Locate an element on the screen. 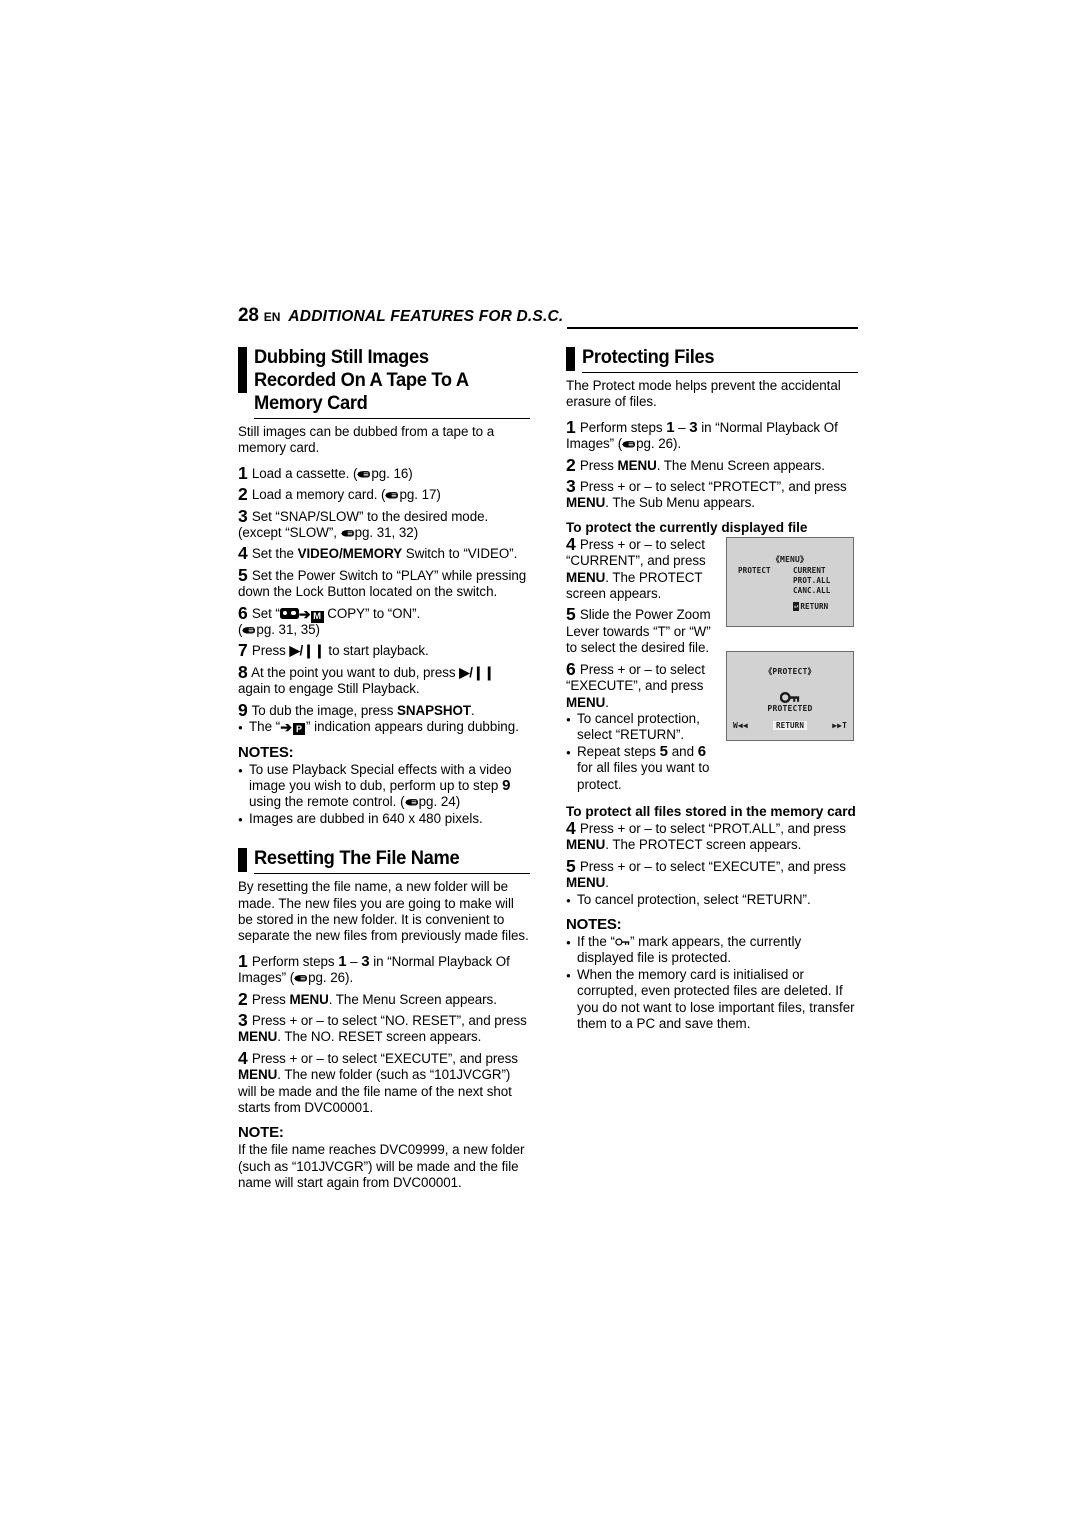 The width and height of the screenshot is (1080, 1528). lcd-option-canc-all: CANC.ALL is located at coordinates (811, 590).